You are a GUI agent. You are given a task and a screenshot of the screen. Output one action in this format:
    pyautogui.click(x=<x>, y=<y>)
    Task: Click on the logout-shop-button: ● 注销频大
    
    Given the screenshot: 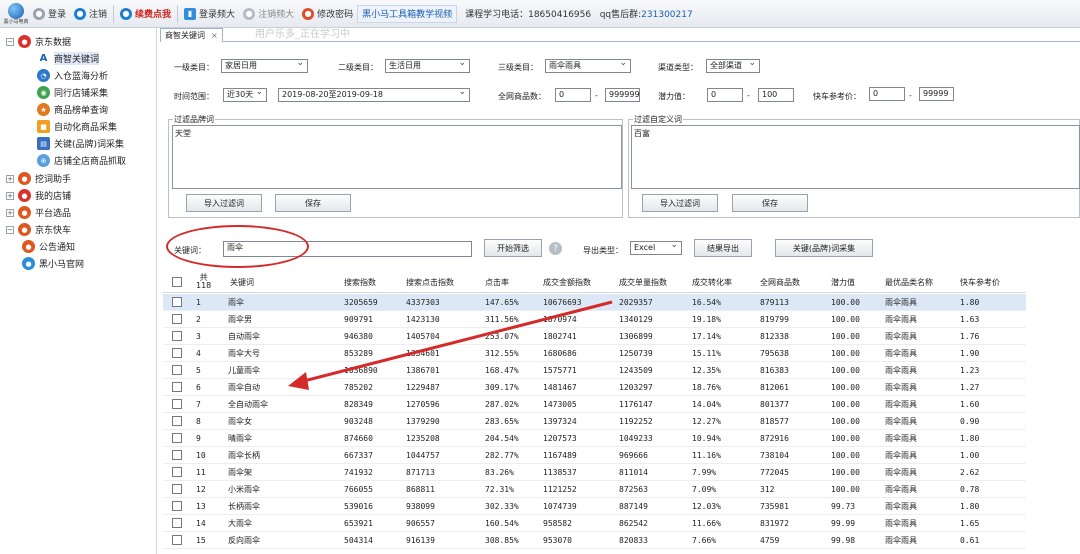 What is the action you would take?
    pyautogui.click(x=268, y=14)
    